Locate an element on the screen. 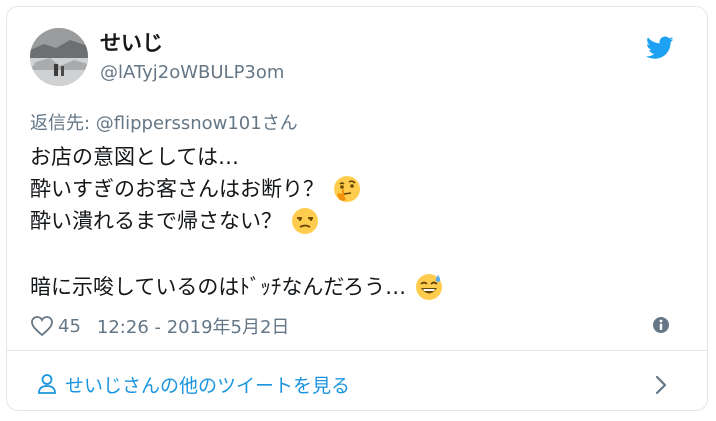 The image size is (716, 421). unamused-face-icon is located at coordinates (305, 221).